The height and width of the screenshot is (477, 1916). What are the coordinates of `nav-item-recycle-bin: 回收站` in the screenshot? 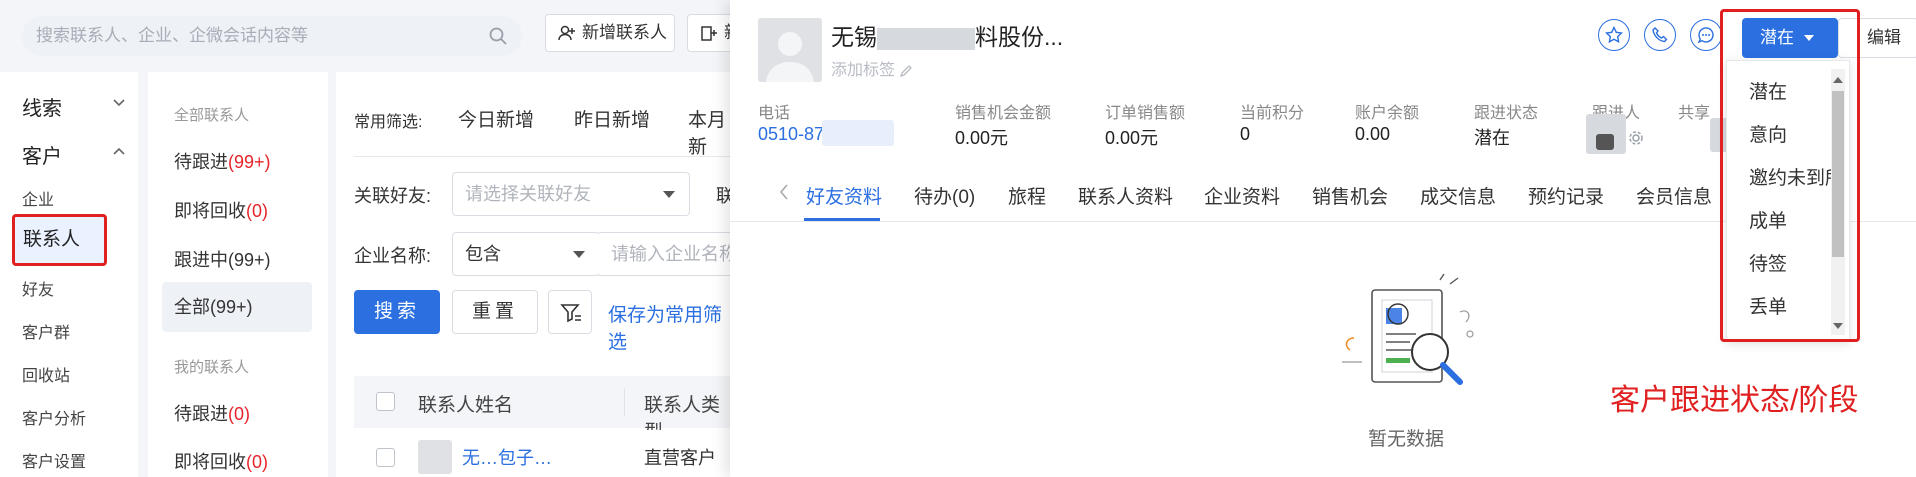 It's located at (46, 374).